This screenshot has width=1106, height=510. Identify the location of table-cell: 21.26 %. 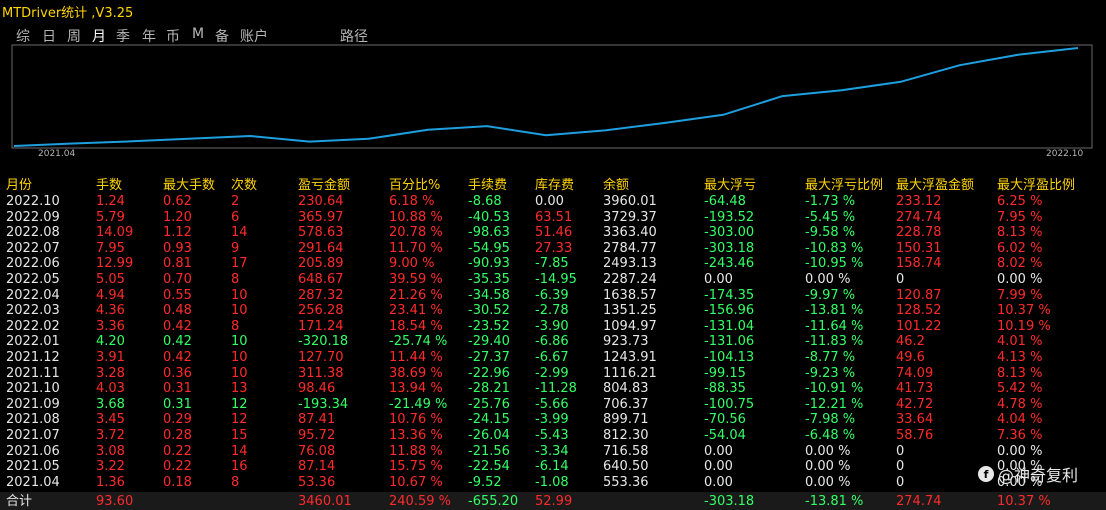
(416, 295).